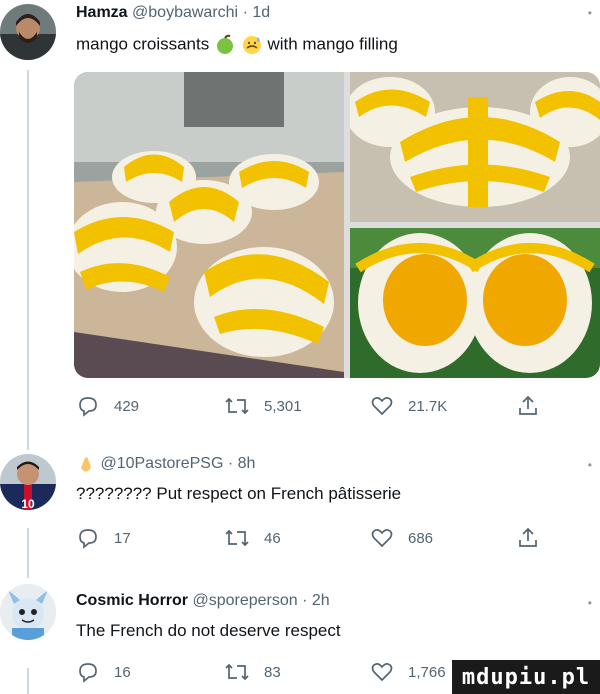 This screenshot has width=600, height=694. What do you see at coordinates (161, 463) in the screenshot?
I see `author-handle: @10PastorePSG` at bounding box center [161, 463].